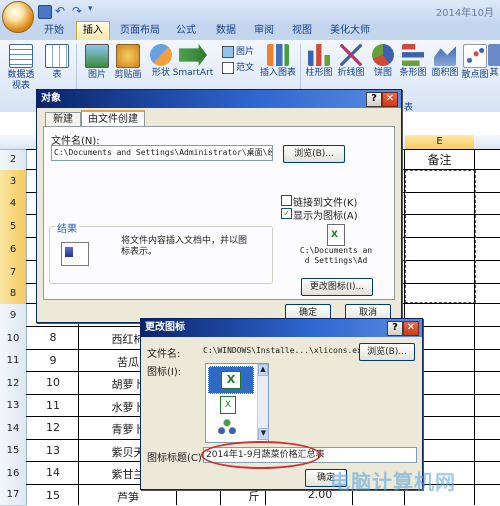 This screenshot has width=500, height=506. What do you see at coordinates (13, 250) in the screenshot?
I see `row-header: 6` at bounding box center [13, 250].